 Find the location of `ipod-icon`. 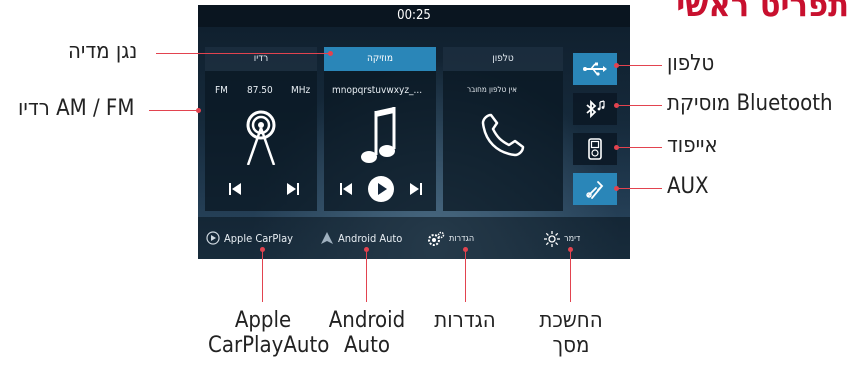

ipod-icon is located at coordinates (595, 149).